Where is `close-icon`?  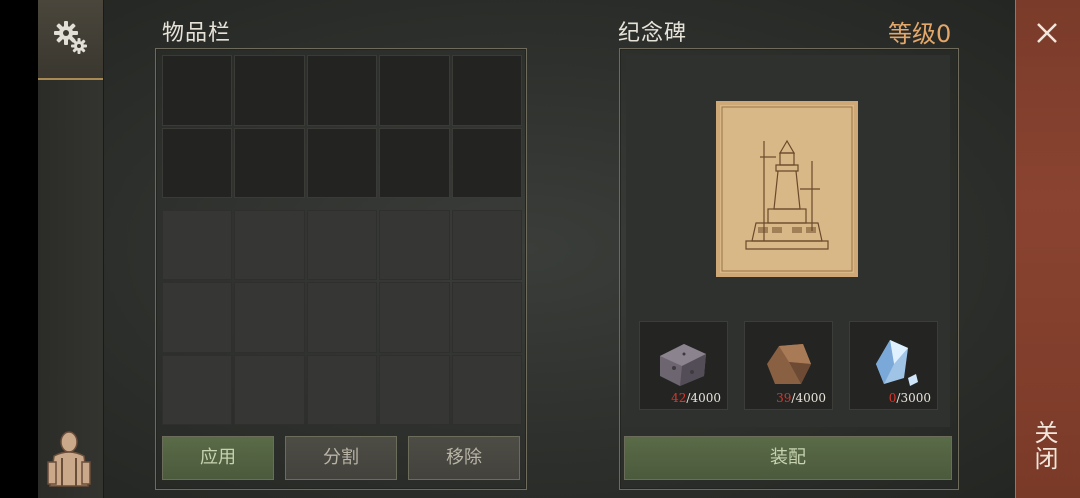
close-icon is located at coordinates (1047, 33).